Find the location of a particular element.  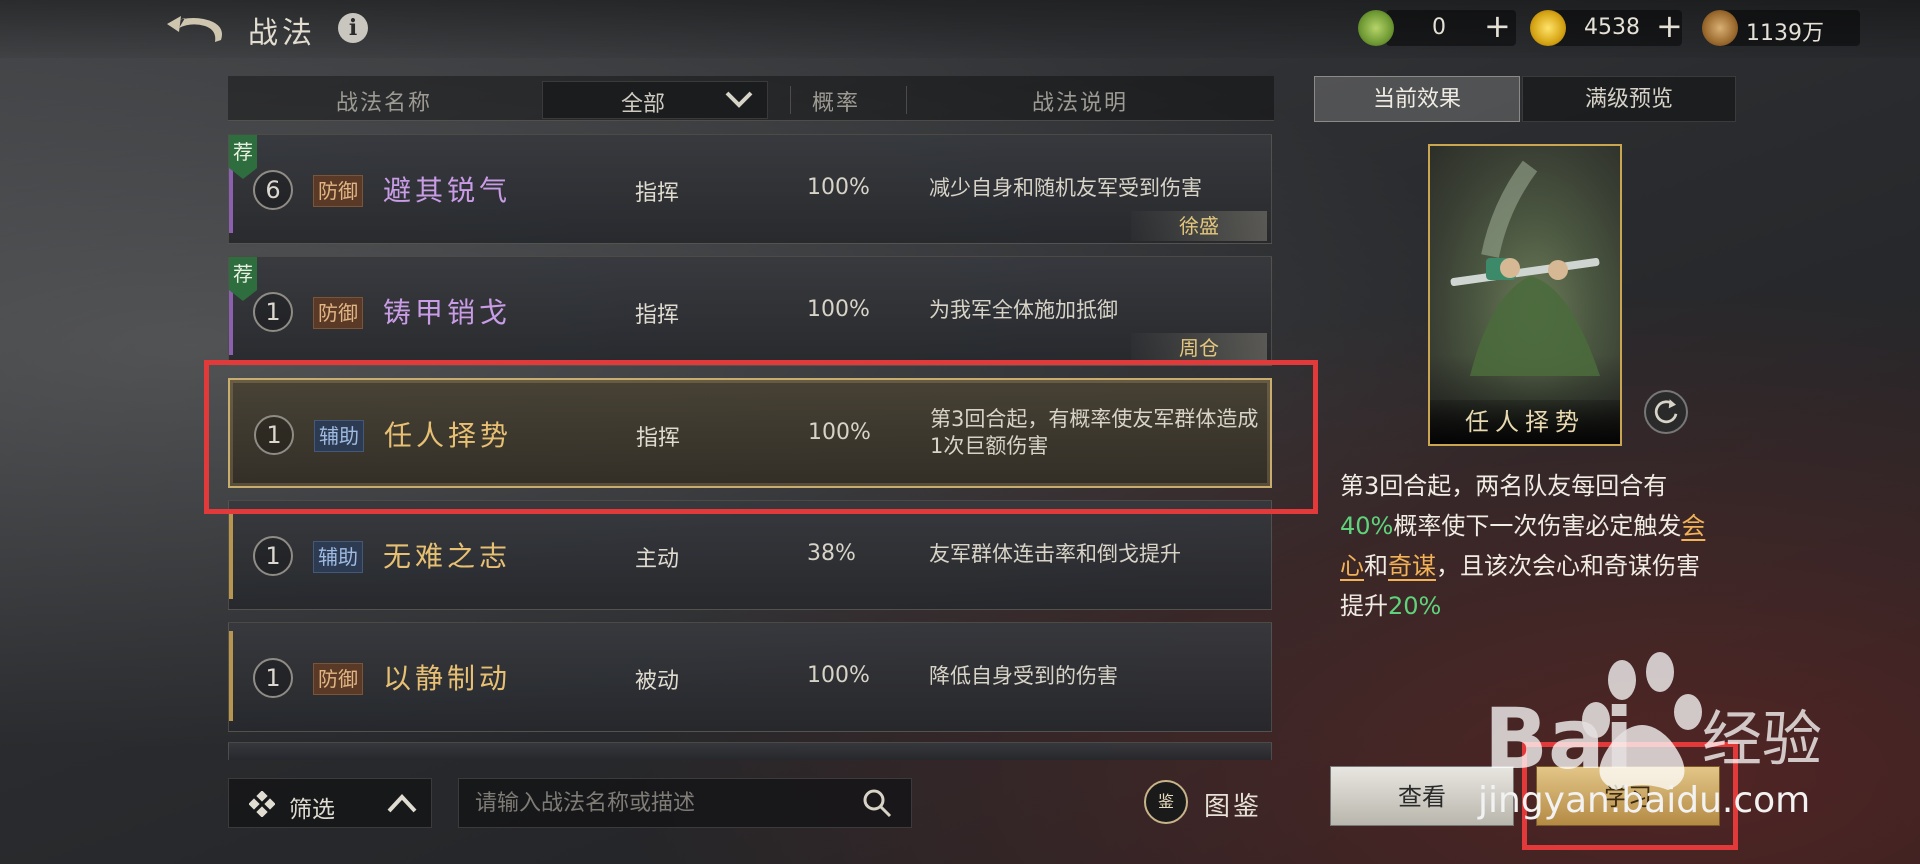

tactic-name: 以静制动 is located at coordinates (447, 678).